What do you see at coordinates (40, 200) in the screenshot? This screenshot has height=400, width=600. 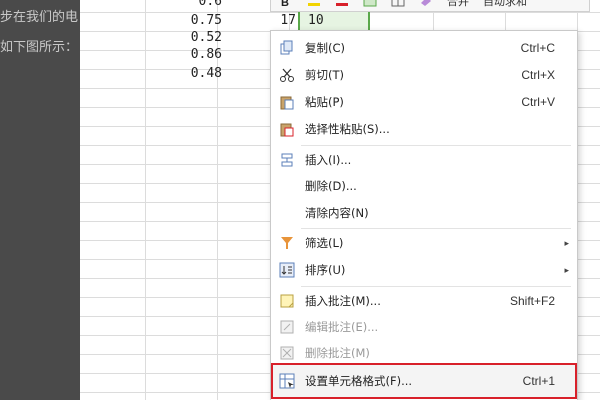 I see `article-text-strip: 步在我们的电 如下图所示：` at bounding box center [40, 200].